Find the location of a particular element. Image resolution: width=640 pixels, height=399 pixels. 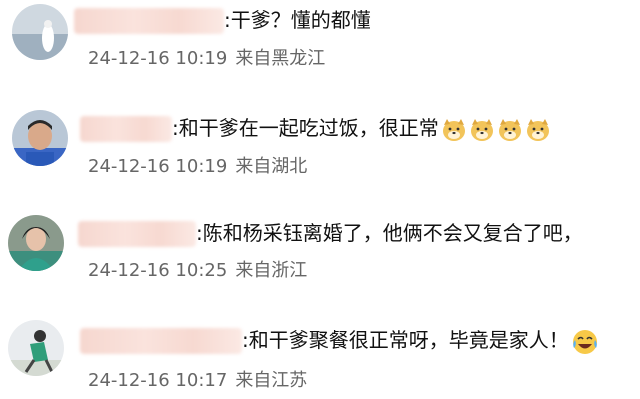

comment-meta: 24-12-16 10:25 来自浙江 is located at coordinates (197, 271).